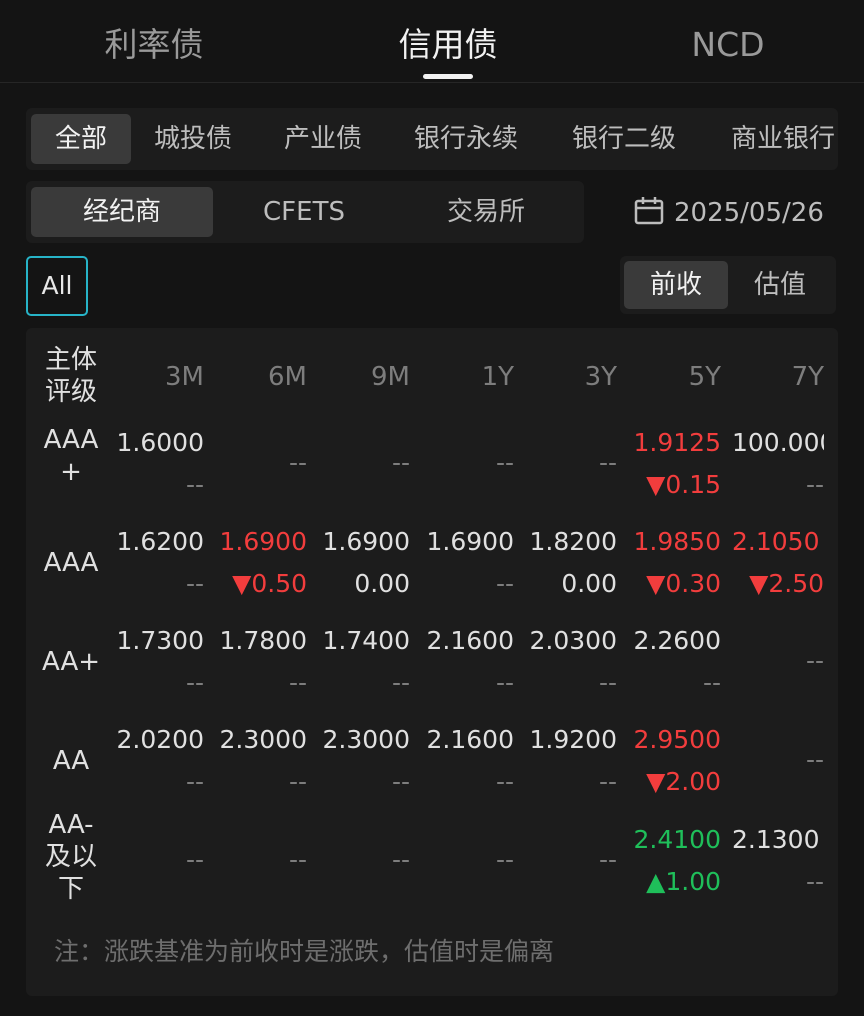 This screenshot has height=1016, width=864. What do you see at coordinates (304, 951) in the screenshot?
I see `footnote: 注：涨跌基准为前收时是涨跌，估值时是偏离` at bounding box center [304, 951].